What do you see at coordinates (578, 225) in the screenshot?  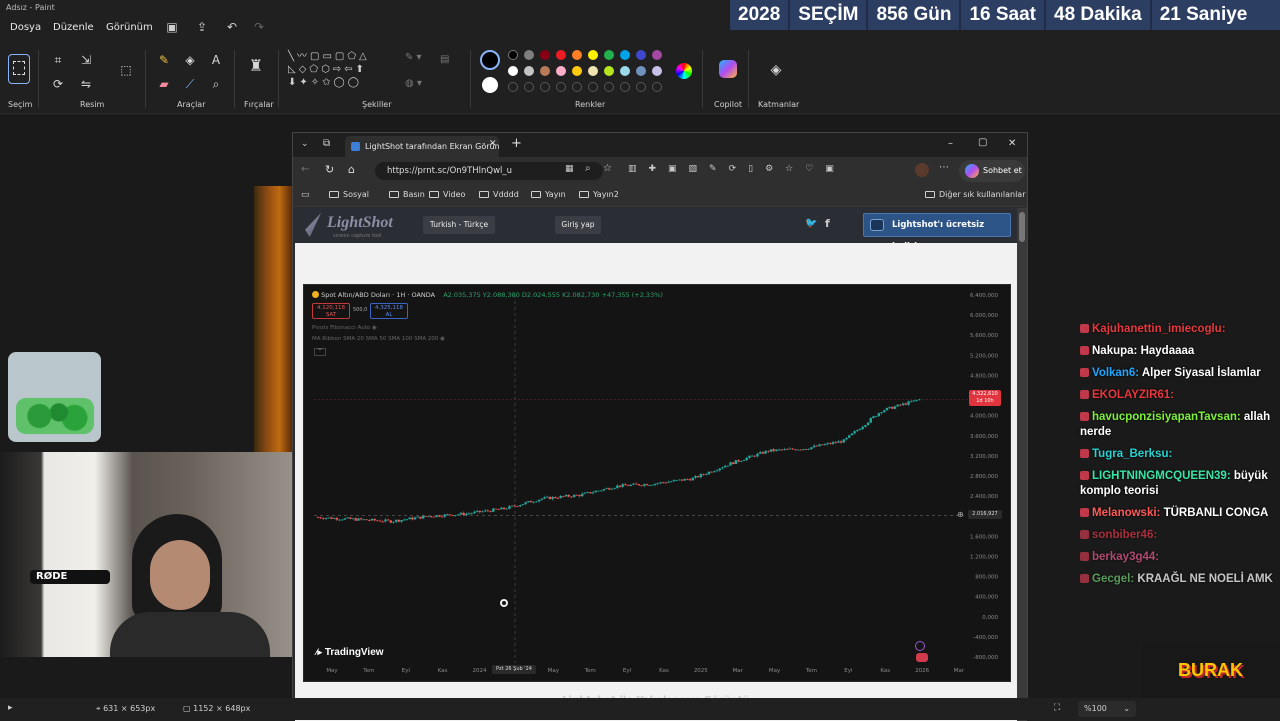 I see `login-button: Giriş yap` at bounding box center [578, 225].